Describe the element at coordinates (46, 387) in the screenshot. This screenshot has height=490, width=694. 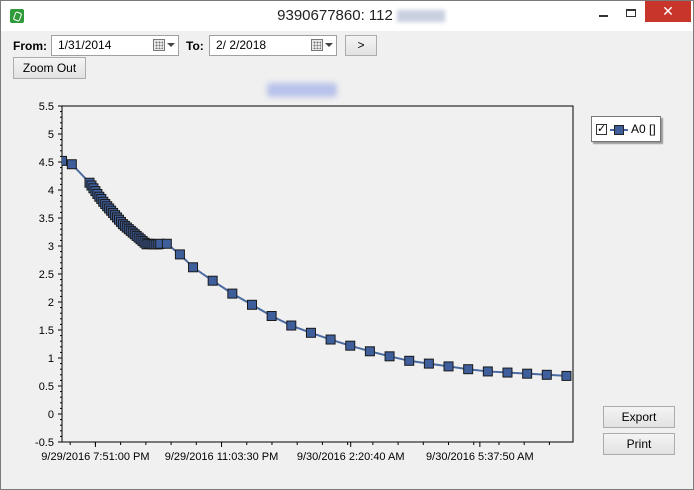
I see `y-tick-label: 0.5` at that location.